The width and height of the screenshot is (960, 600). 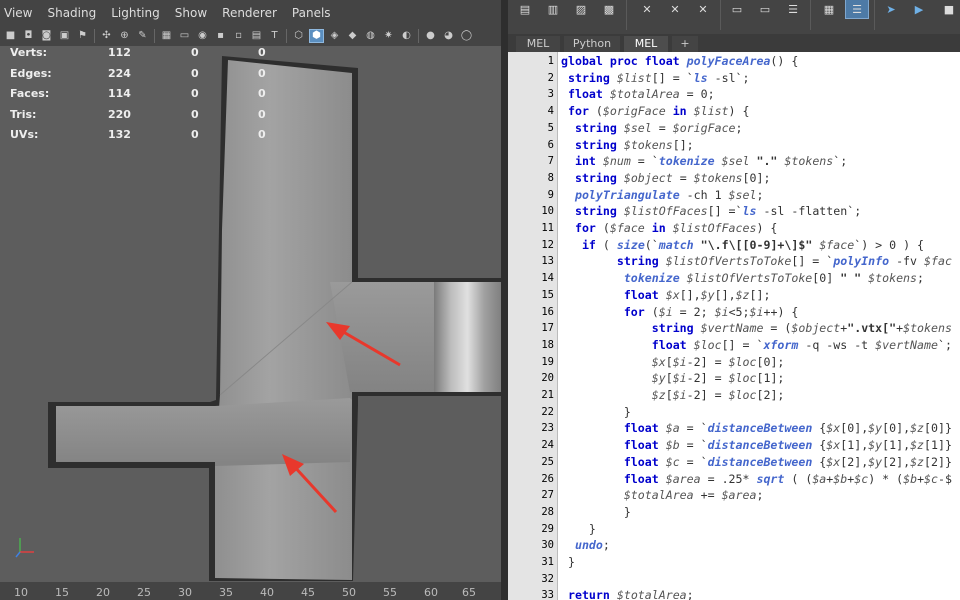 What do you see at coordinates (655, 78) in the screenshot?
I see `code-line: string $list[] = `ls -sl`;` at bounding box center [655, 78].